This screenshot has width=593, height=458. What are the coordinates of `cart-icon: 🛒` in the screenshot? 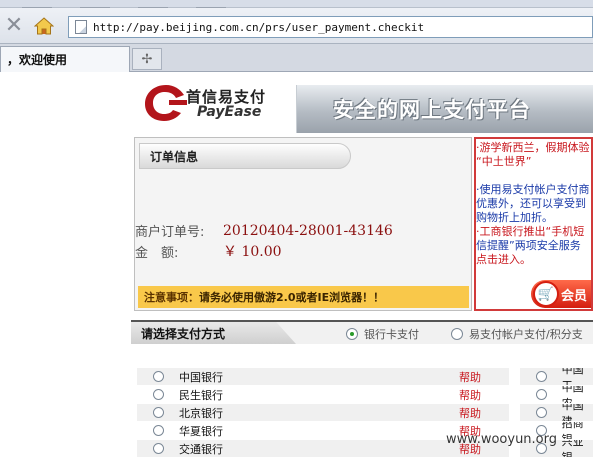 It's located at (546, 294).